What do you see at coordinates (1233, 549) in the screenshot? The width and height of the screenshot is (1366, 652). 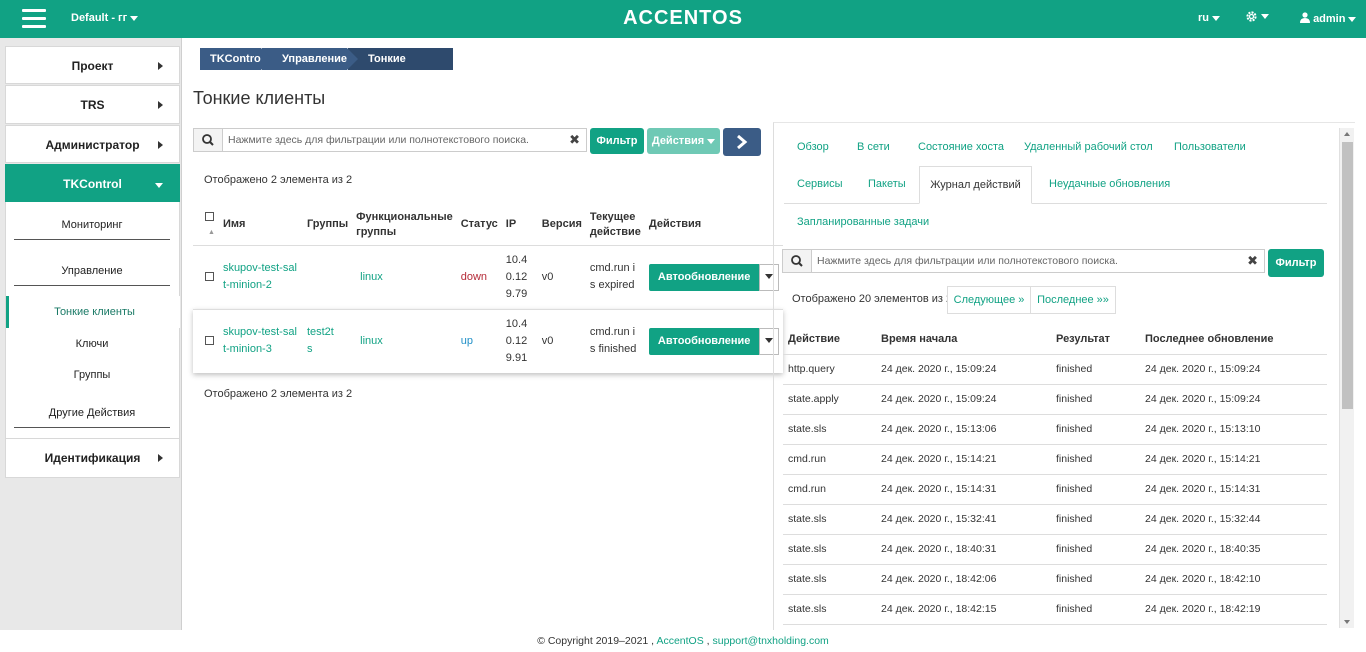 I see `log-last-update: 24 дек. 2020 г., 18:40:35` at bounding box center [1233, 549].